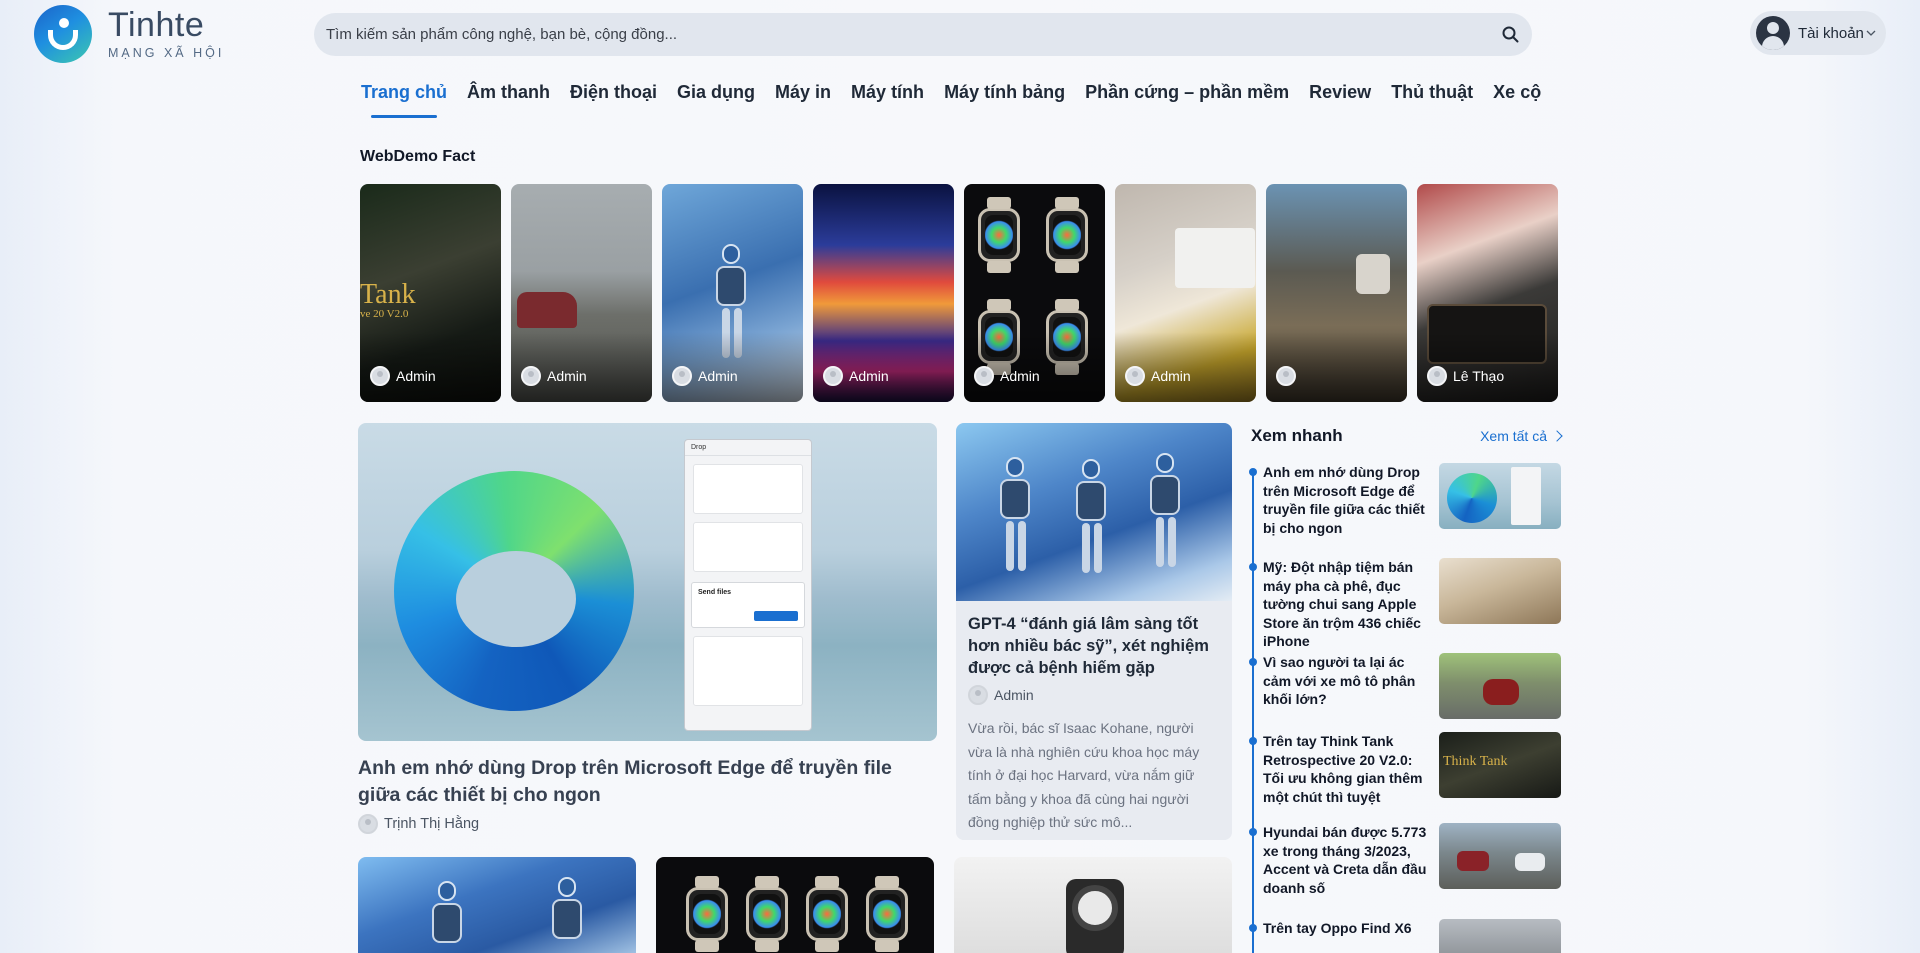 The image size is (1920, 953). I want to click on fact-card: Lê Thạo, so click(1487, 293).